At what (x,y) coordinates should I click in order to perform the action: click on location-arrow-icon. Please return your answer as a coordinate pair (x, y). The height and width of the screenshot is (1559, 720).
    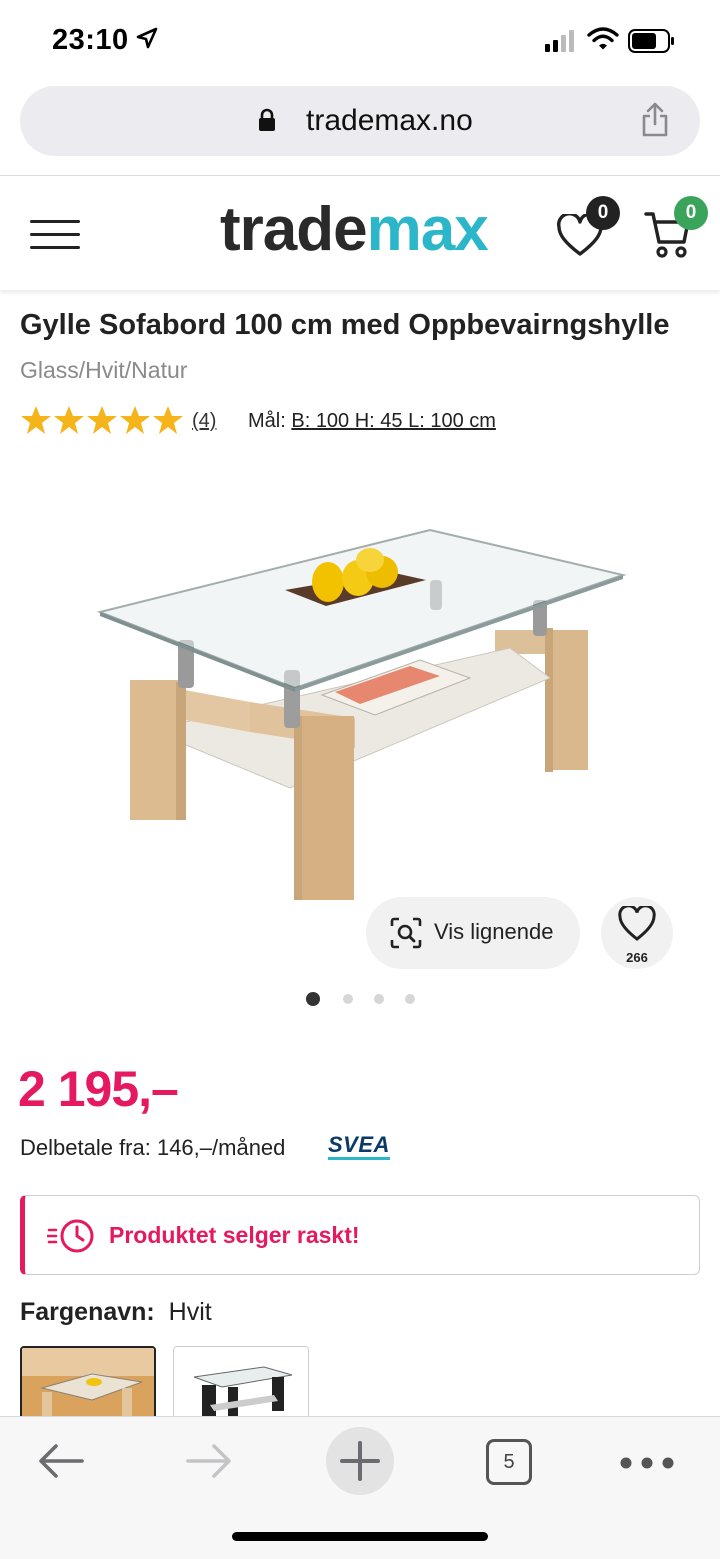
    Looking at the image, I should click on (147, 38).